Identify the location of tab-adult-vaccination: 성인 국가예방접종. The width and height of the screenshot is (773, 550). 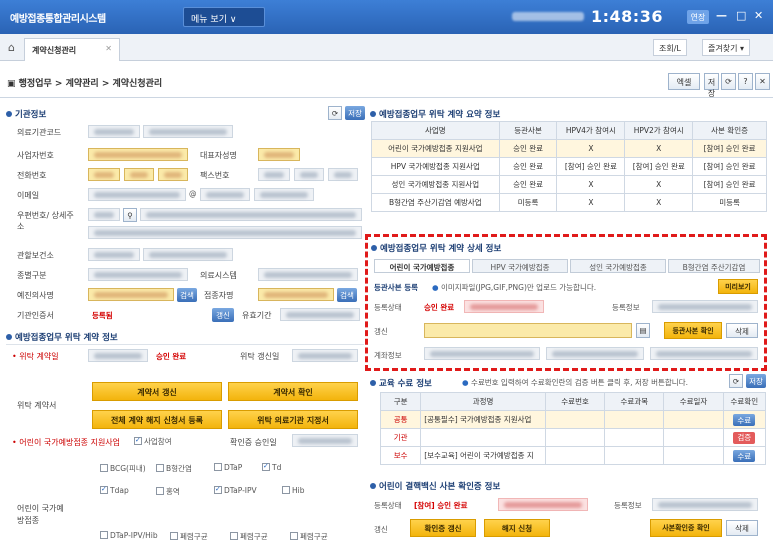
(618, 266).